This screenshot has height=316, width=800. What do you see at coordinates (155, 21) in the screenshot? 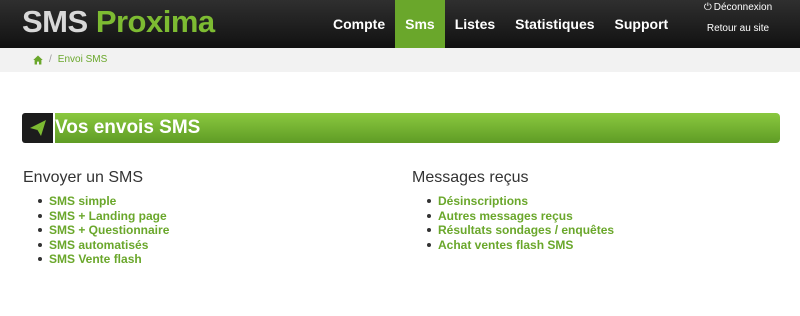
I see `logo-proxima: Proxima` at bounding box center [155, 21].